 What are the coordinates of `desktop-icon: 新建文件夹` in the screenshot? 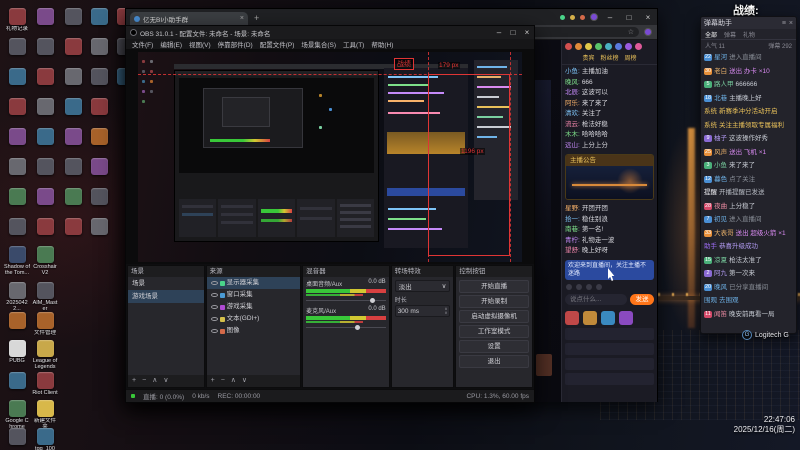 It's located at (45, 415).